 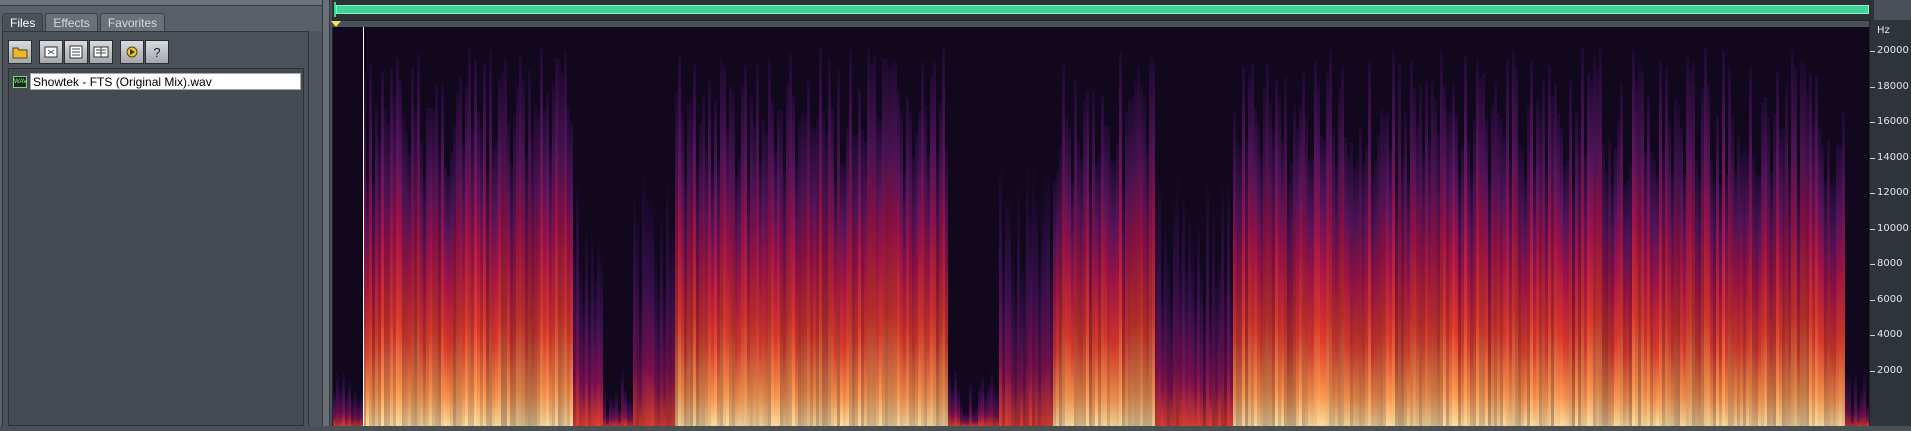 I want to click on organizer-tabs: Files Effects Favorites, so click(x=84, y=23).